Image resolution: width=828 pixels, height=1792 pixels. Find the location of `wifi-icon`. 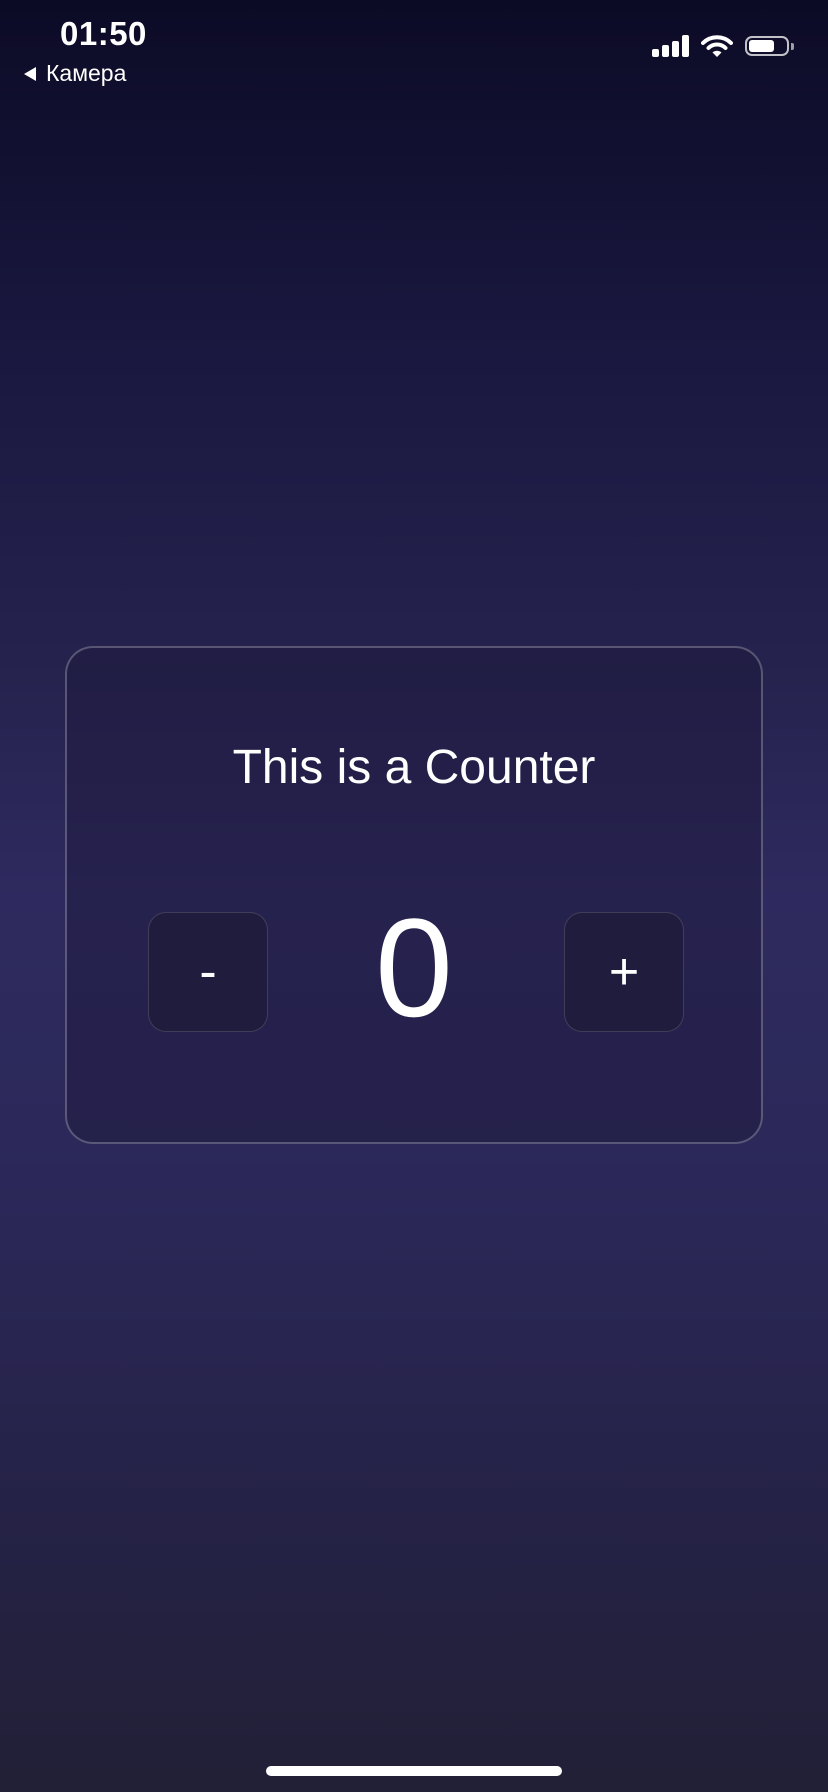

wifi-icon is located at coordinates (717, 46).